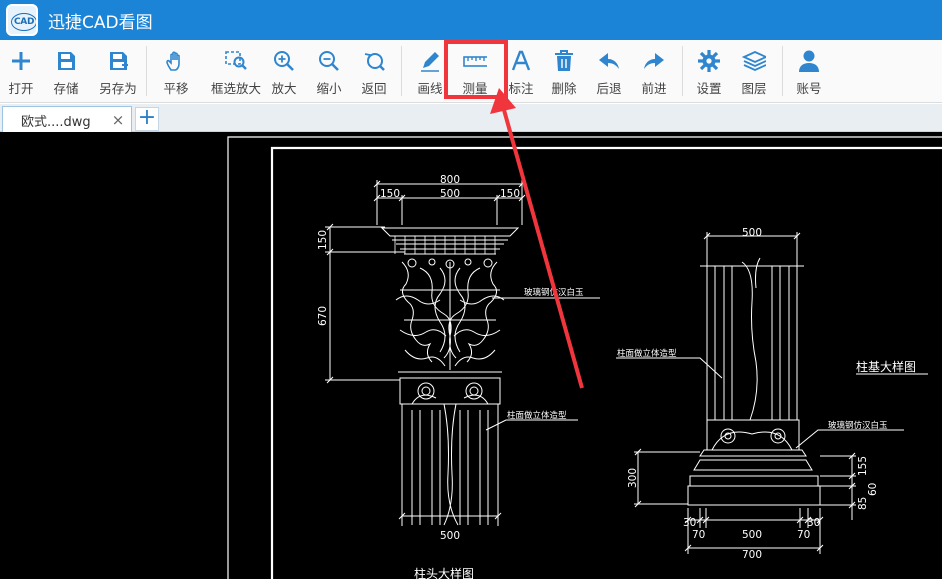 The height and width of the screenshot is (579, 942). I want to click on zoom-window-icon, so click(236, 61).